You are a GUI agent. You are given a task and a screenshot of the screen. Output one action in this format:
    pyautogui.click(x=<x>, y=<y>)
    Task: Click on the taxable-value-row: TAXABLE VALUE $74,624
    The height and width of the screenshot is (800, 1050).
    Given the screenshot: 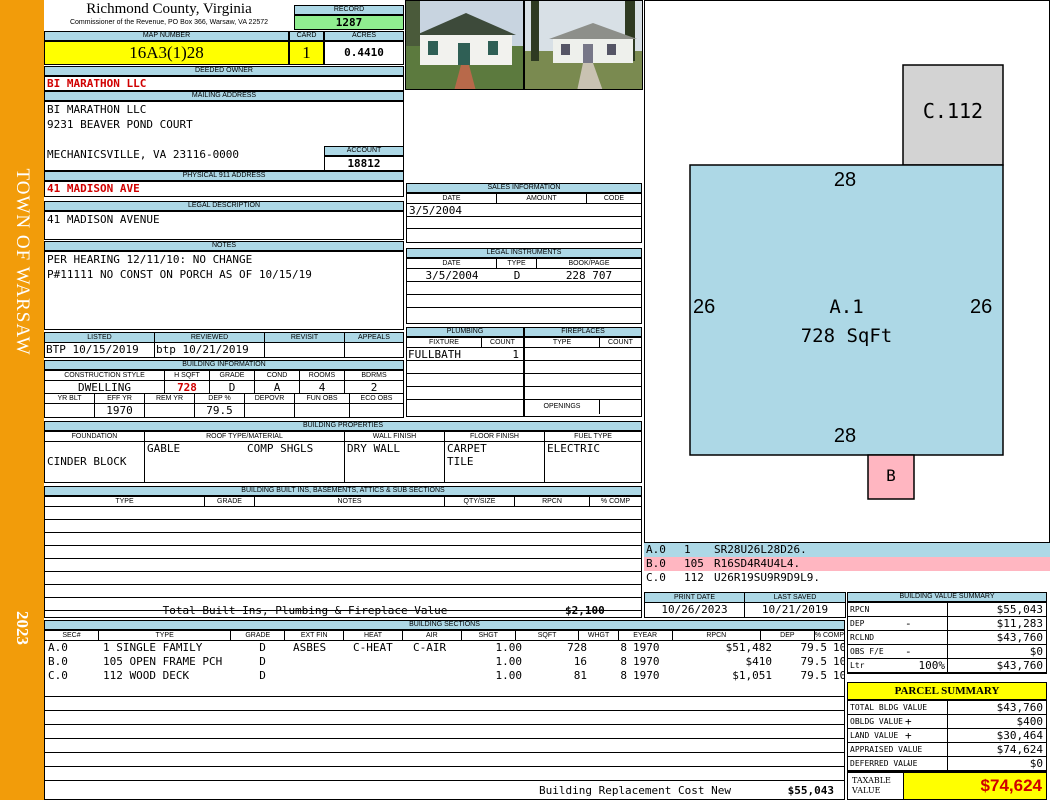 What is the action you would take?
    pyautogui.click(x=947, y=786)
    